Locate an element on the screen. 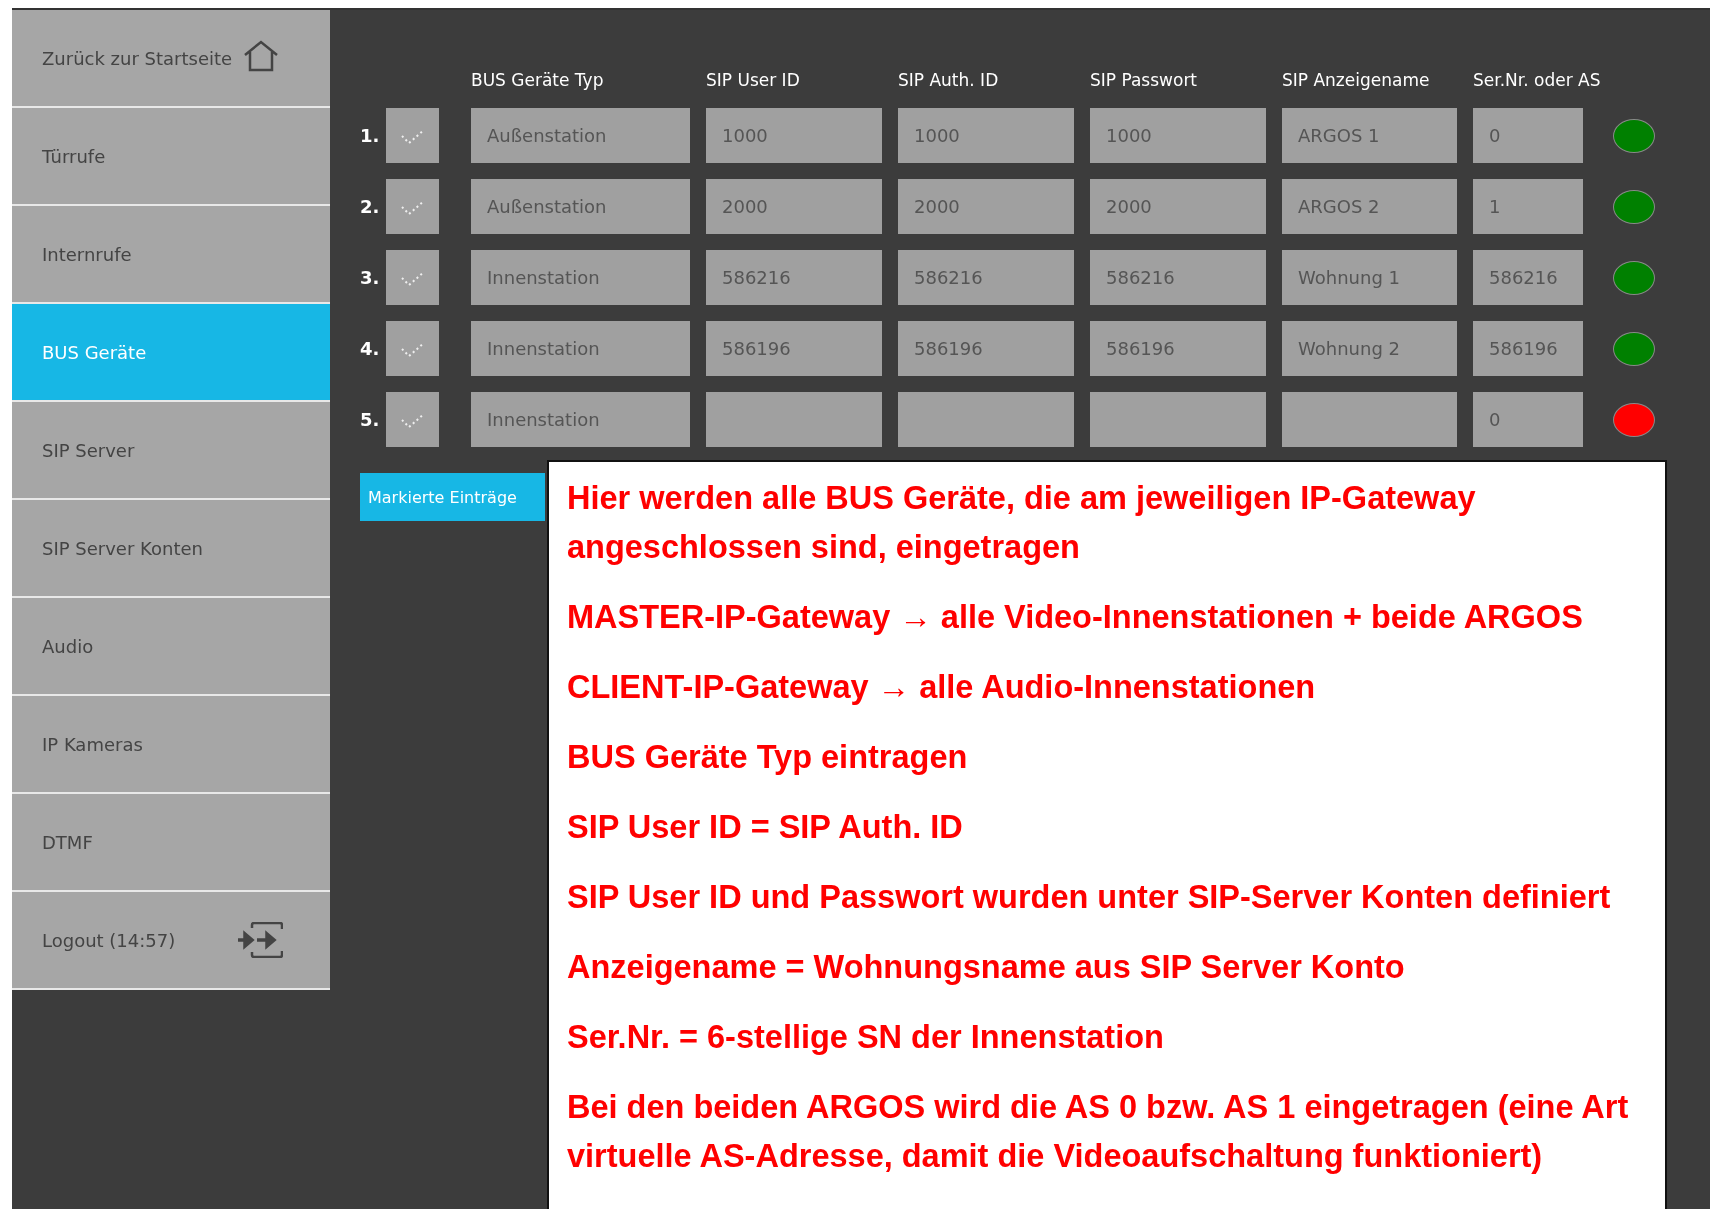 This screenshot has width=1710, height=1209. sidebar-item: BUS Geräte is located at coordinates (171, 353).